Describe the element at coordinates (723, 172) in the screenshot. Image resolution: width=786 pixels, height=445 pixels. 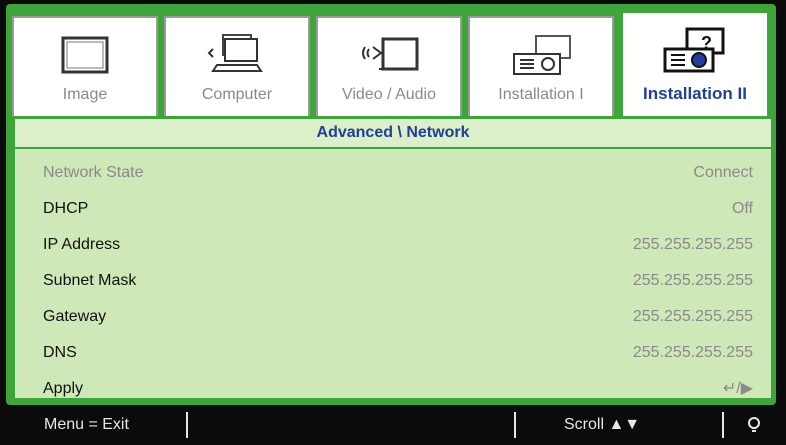
I see `row-value: Connect` at that location.